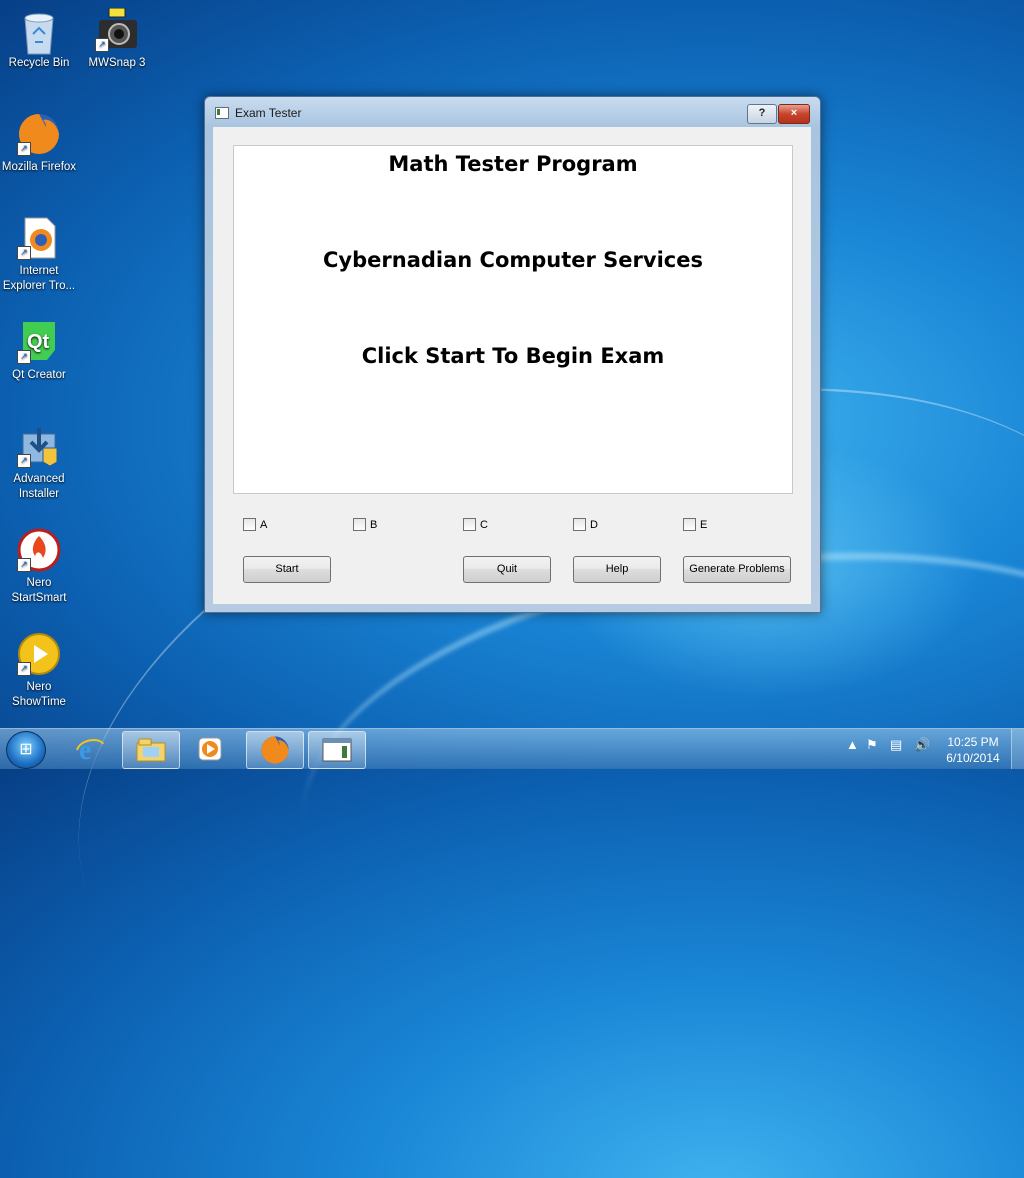  Describe the element at coordinates (896, 745) in the screenshot. I see `network-icon: ▤` at that location.